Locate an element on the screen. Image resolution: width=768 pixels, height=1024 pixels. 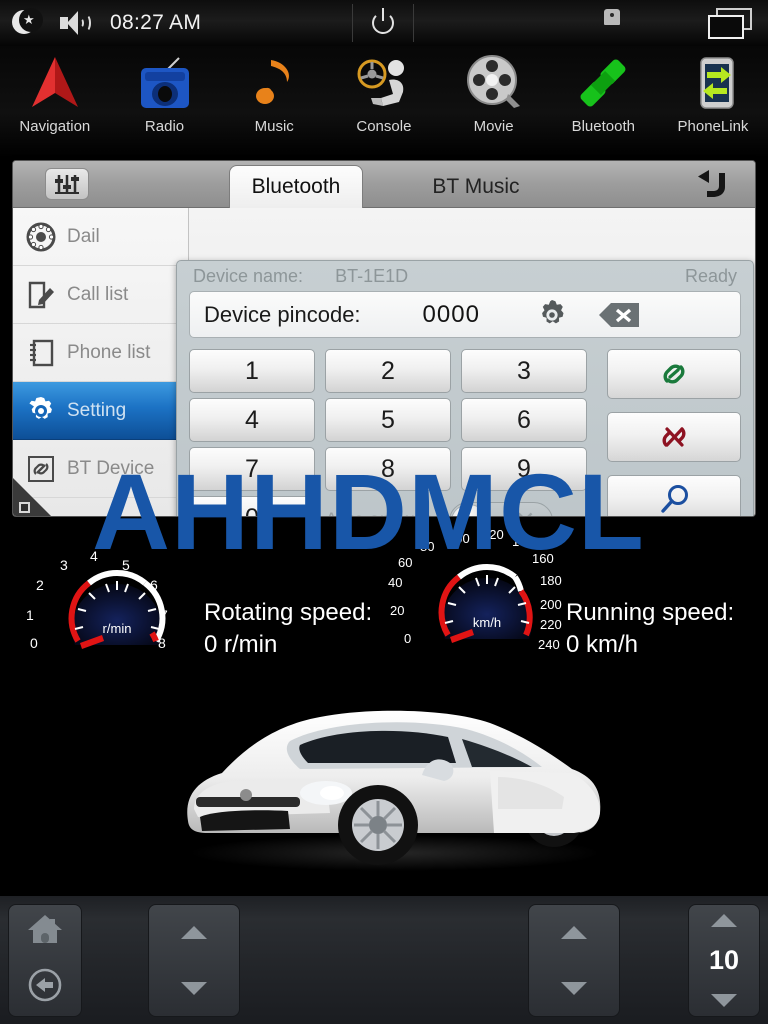
back-circle-icon is located at coordinates (45, 985).